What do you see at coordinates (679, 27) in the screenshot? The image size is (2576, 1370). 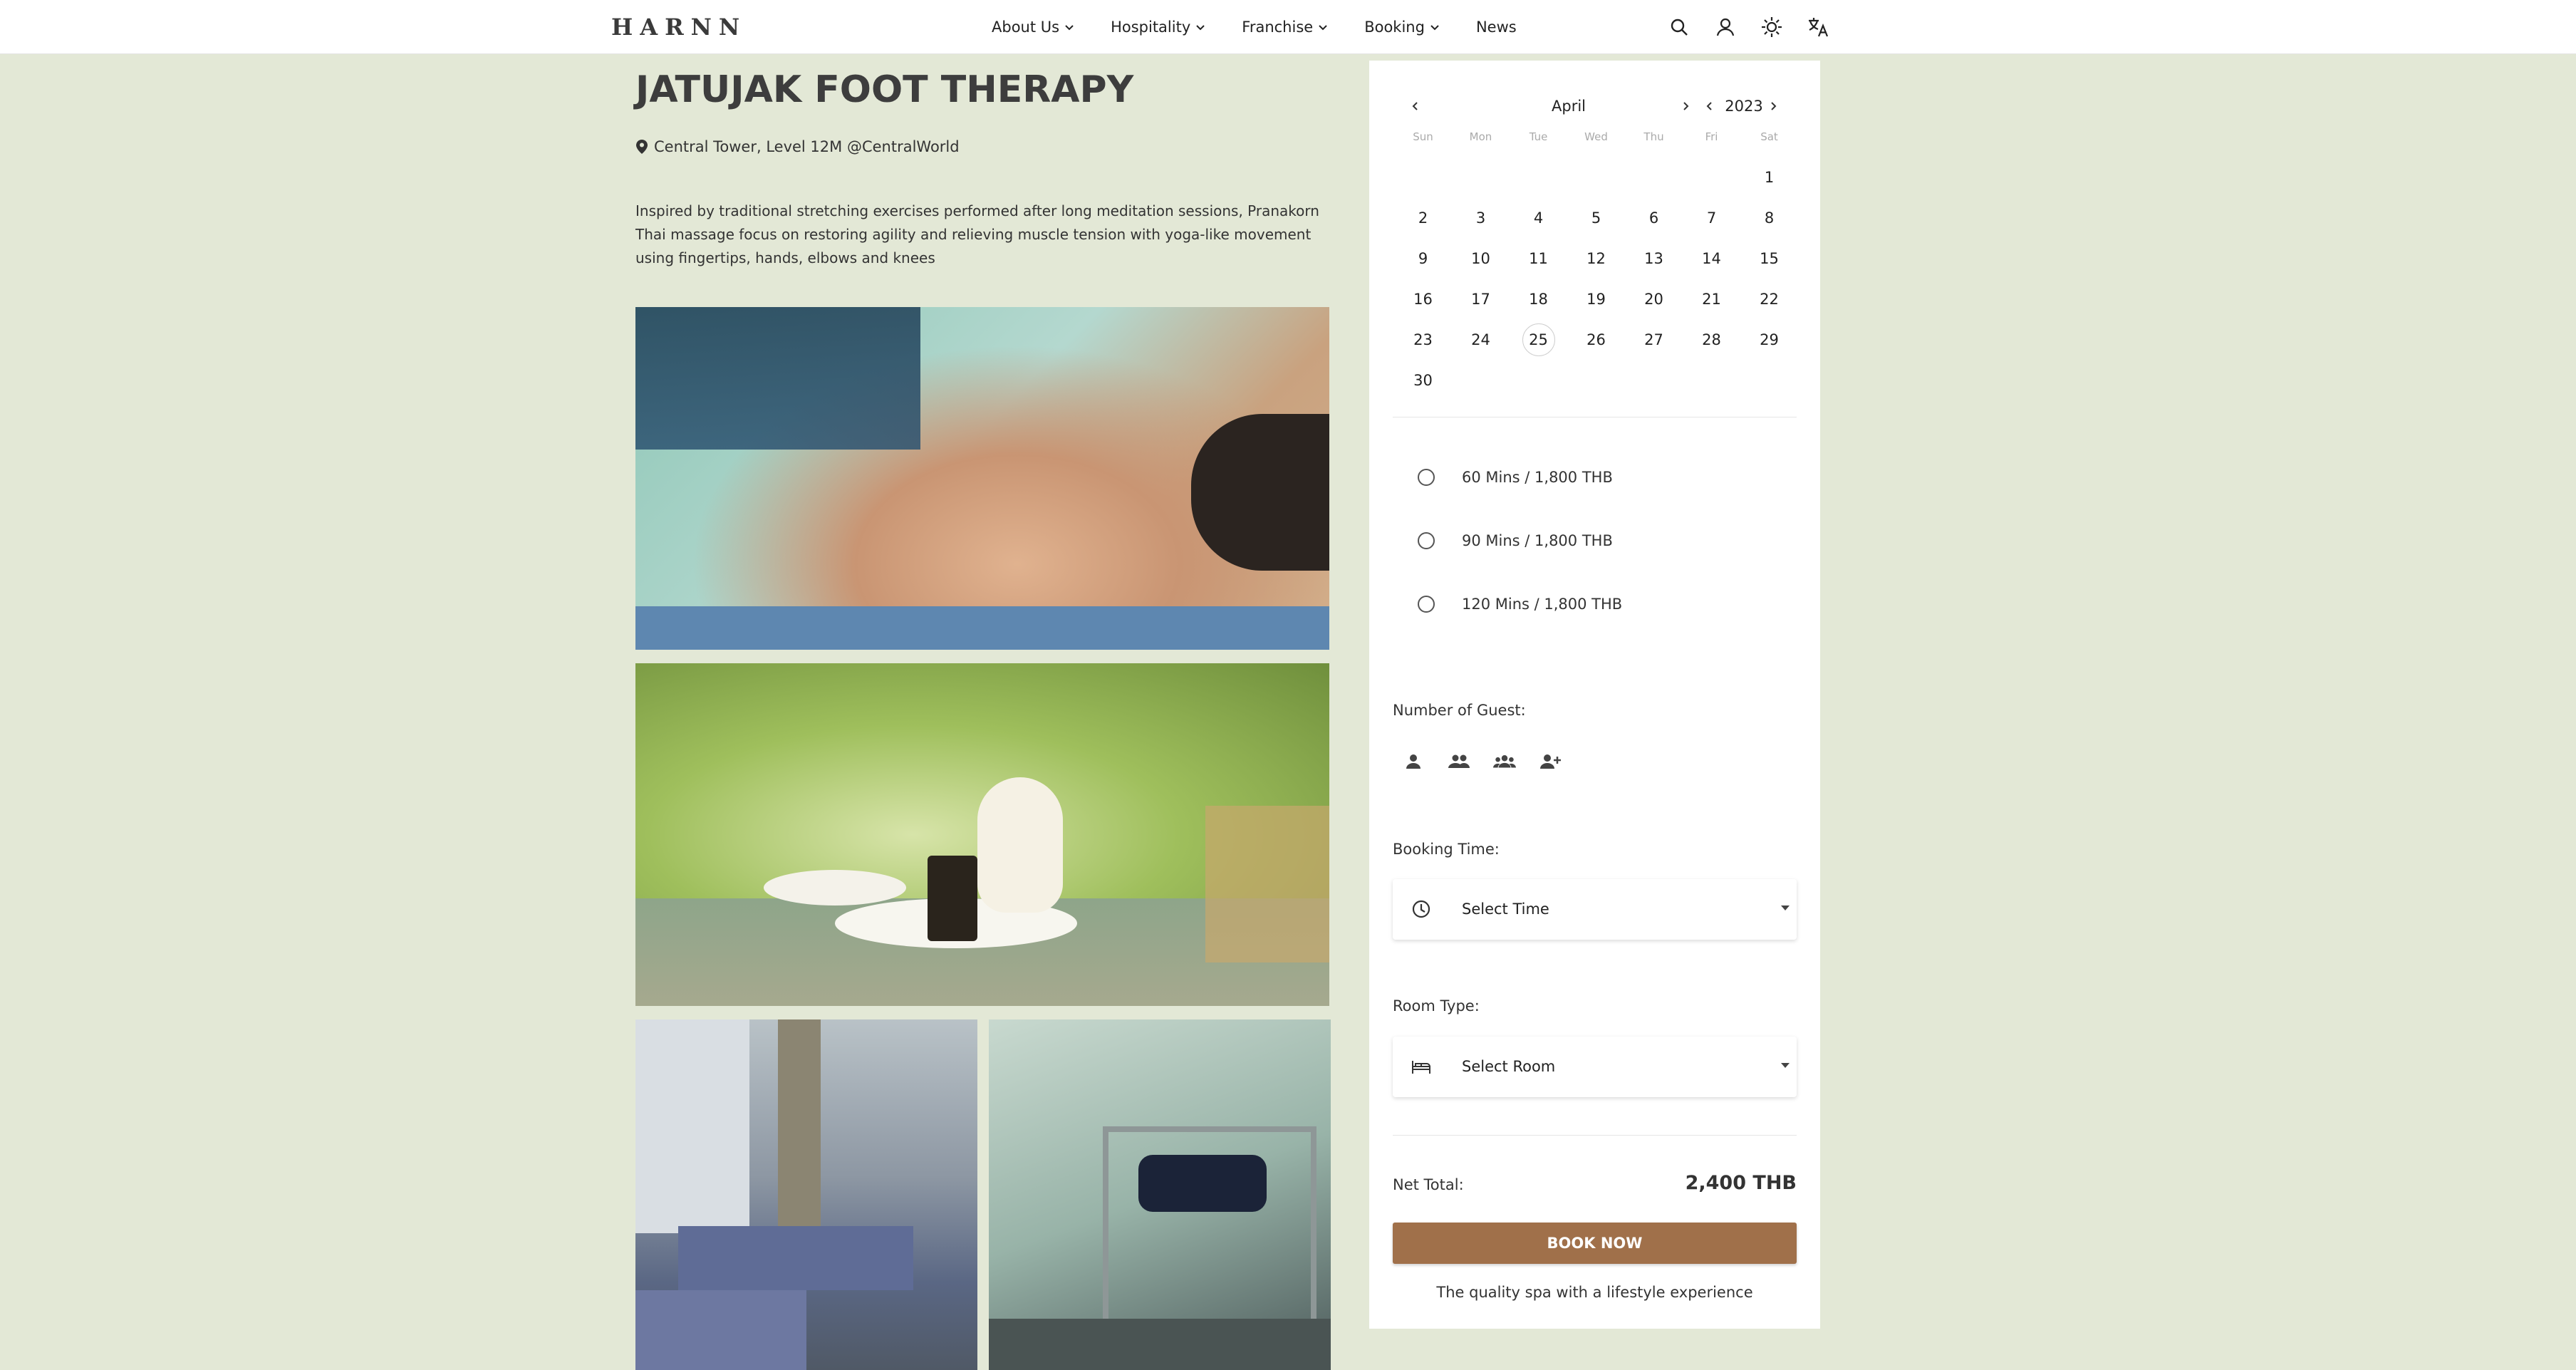 I see `harnn-logo: HARNN` at bounding box center [679, 27].